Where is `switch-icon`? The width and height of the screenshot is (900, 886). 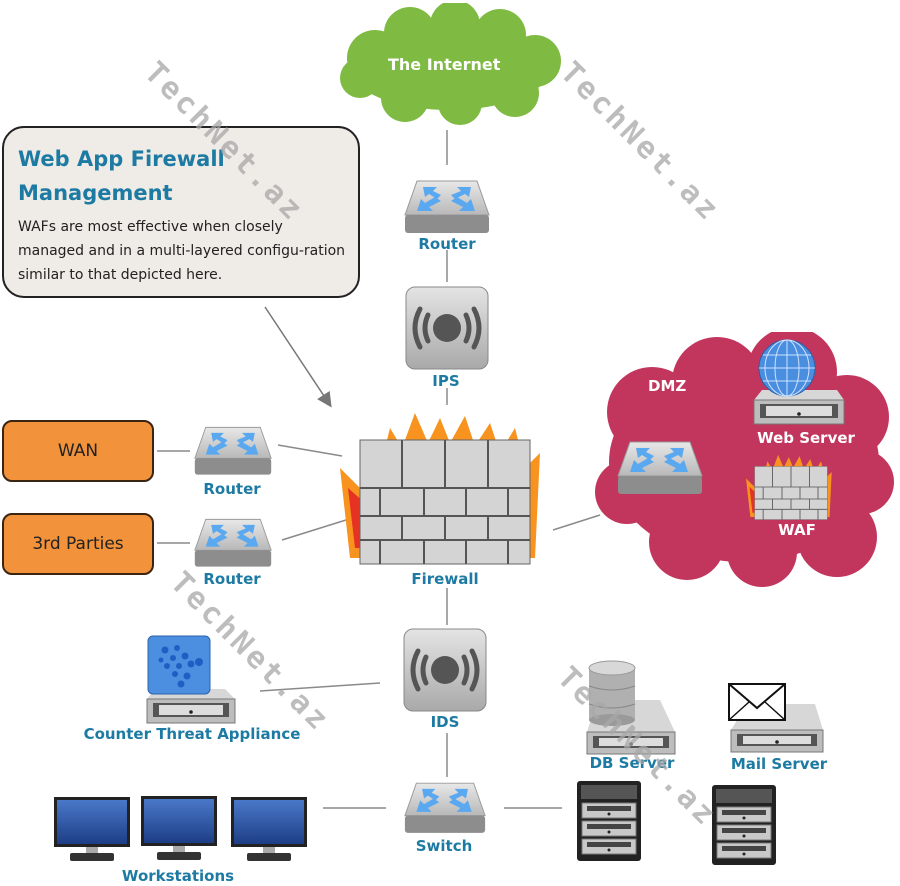
switch-icon is located at coordinates (445, 808).